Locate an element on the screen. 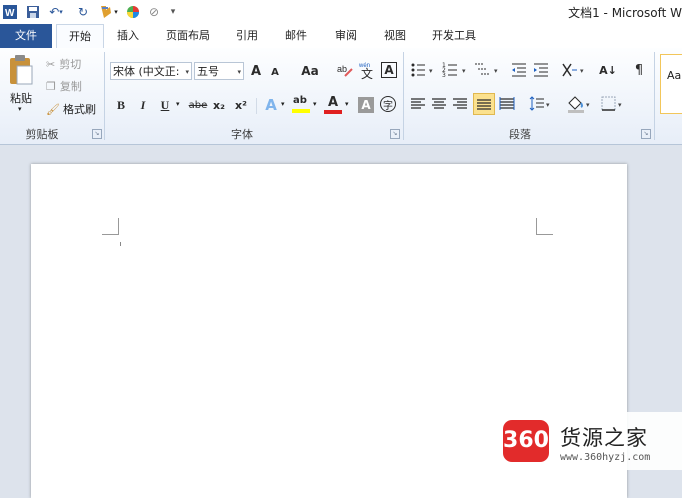  tab-references: 引用 is located at coordinates (247, 36).